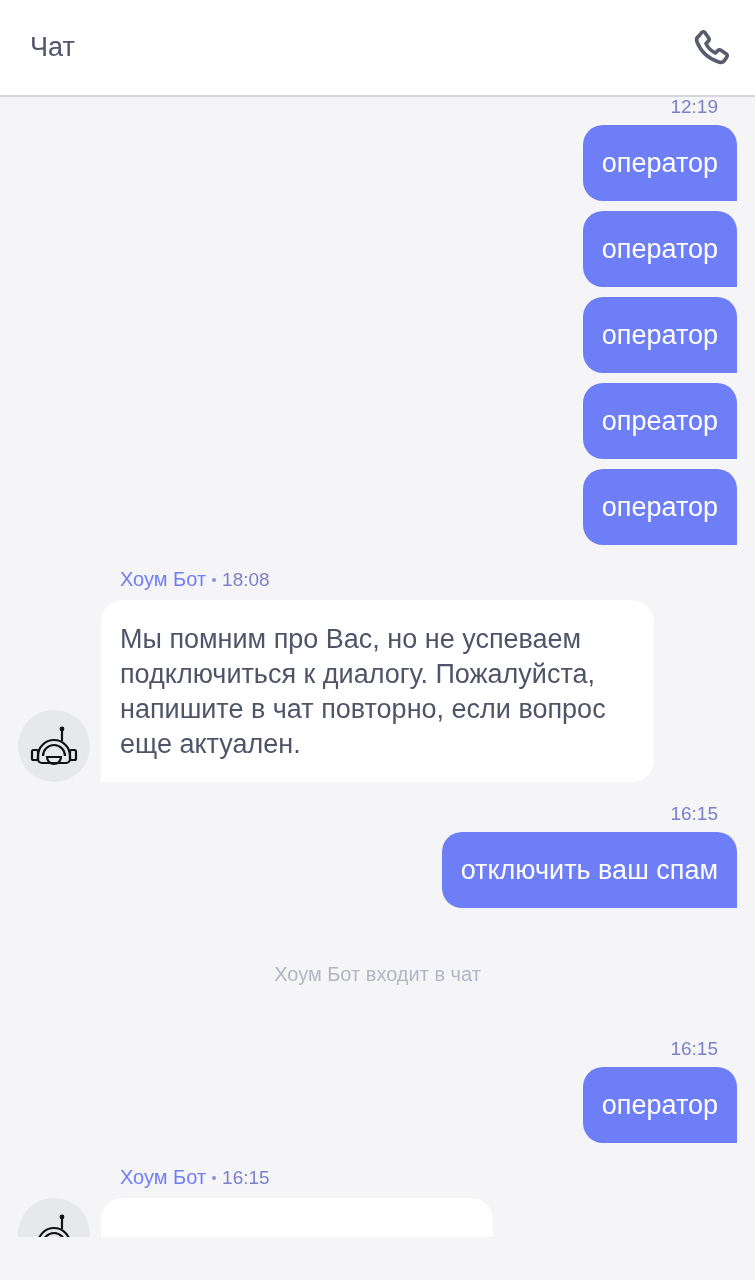 The width and height of the screenshot is (755, 1280). I want to click on outgoing-message: опреатор, so click(659, 421).